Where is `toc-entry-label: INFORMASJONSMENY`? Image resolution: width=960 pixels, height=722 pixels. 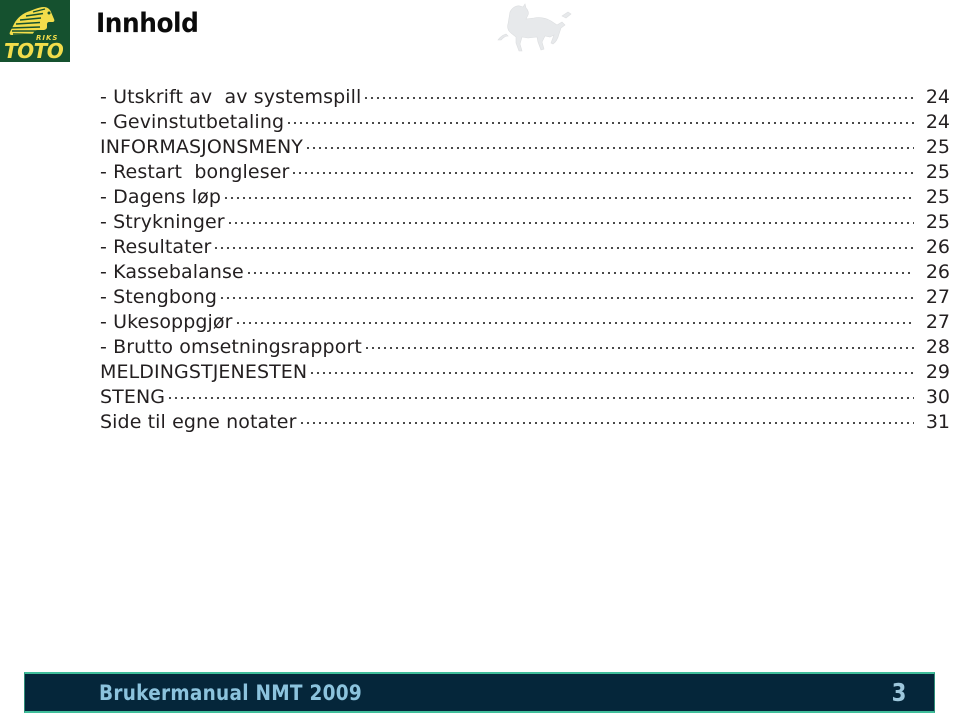
toc-entry-label: INFORMASJONSMENY is located at coordinates (202, 147).